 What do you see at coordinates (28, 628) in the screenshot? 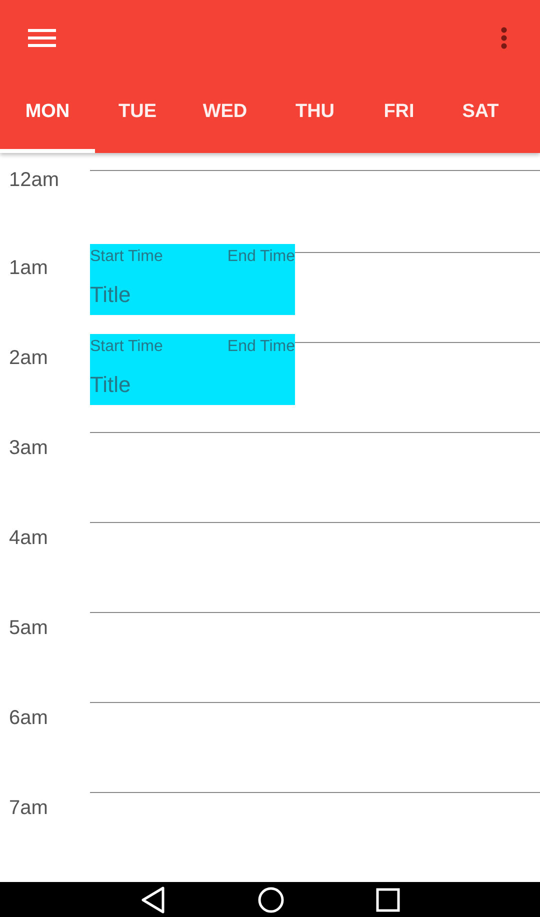
I see `hour-label: 5am` at bounding box center [28, 628].